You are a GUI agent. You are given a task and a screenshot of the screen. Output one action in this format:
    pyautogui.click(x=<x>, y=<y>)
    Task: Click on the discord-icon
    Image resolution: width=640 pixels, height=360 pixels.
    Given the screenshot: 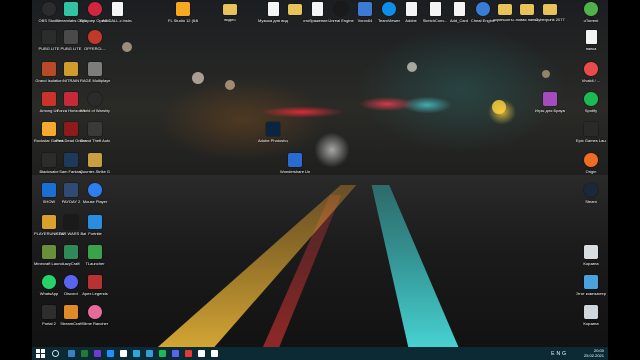 What is the action you would take?
    pyautogui.click(x=175, y=353)
    